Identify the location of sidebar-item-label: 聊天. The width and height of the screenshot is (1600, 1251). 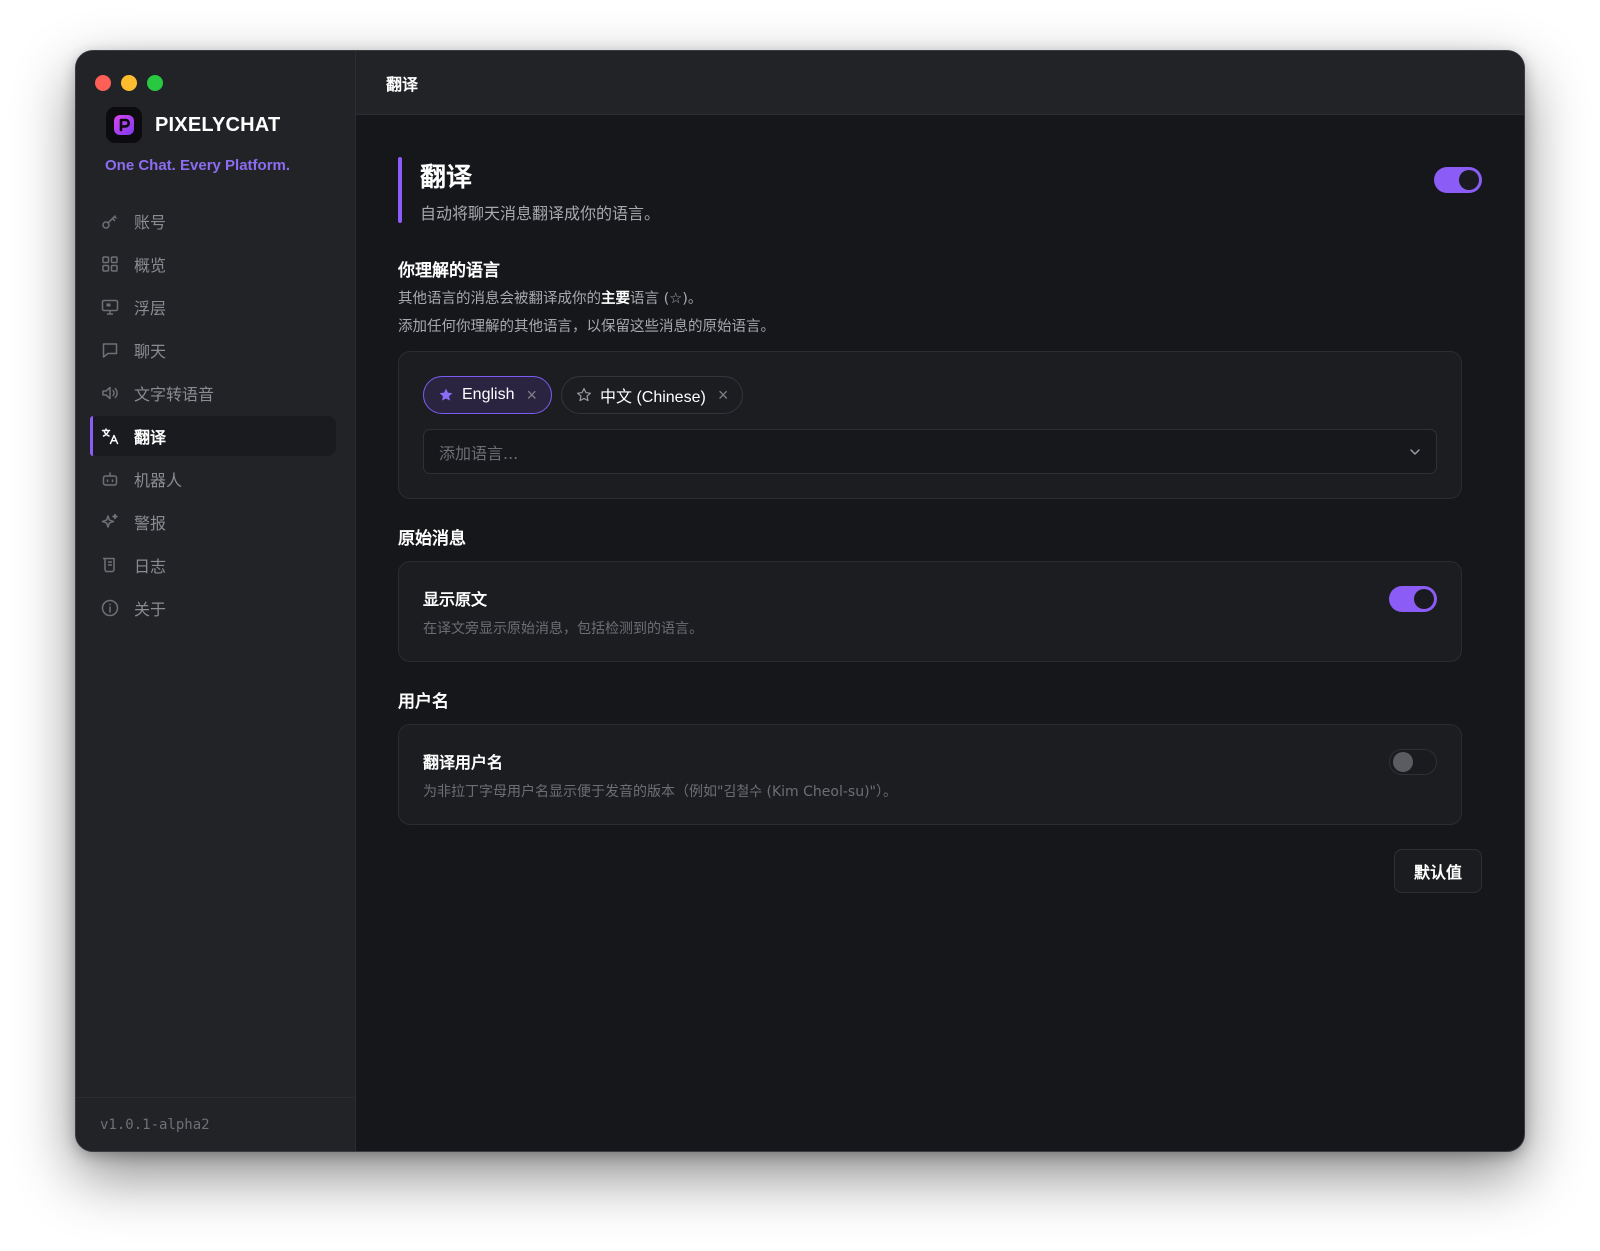
(150, 351).